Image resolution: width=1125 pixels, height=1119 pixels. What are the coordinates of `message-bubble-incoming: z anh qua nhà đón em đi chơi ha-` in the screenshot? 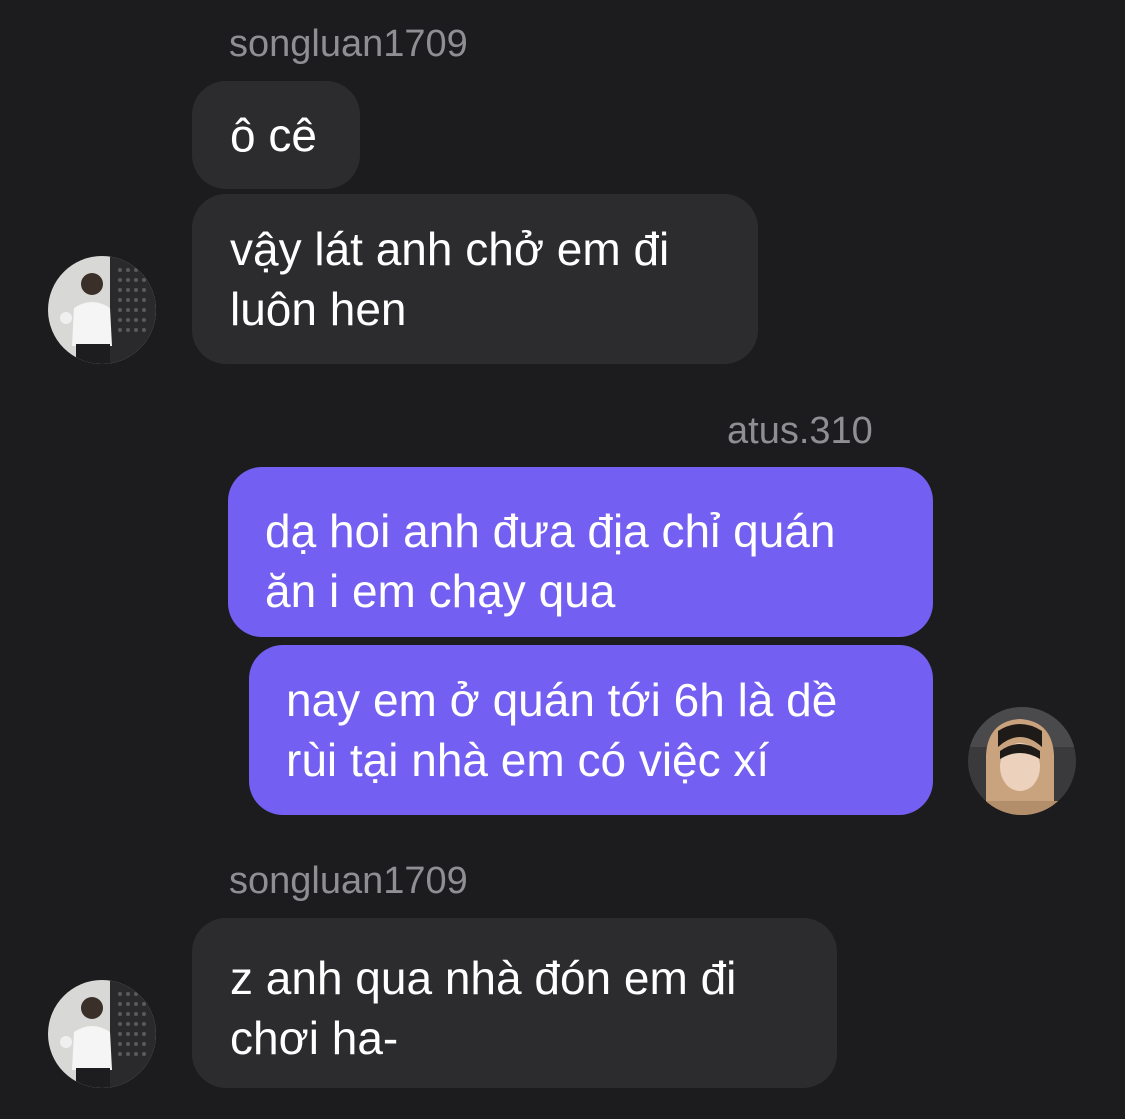 It's located at (514, 1003).